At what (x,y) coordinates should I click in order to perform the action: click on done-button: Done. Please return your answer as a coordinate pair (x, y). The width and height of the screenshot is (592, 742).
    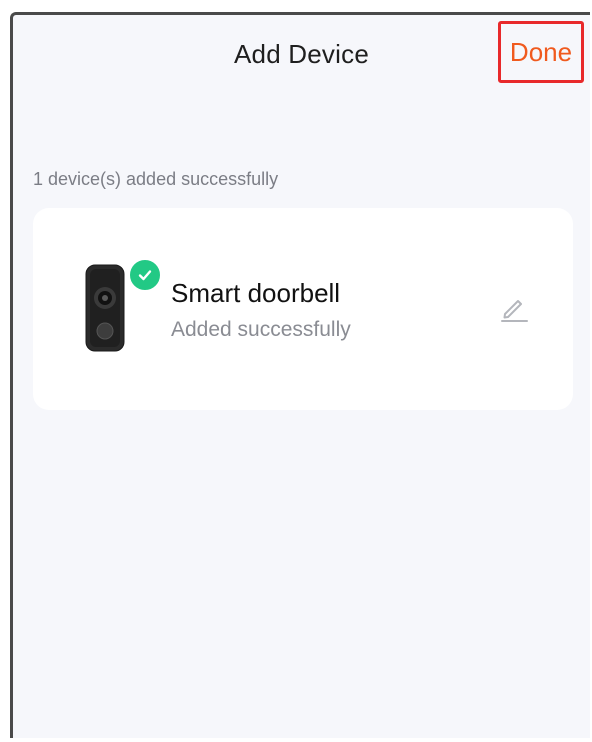
    Looking at the image, I should click on (541, 52).